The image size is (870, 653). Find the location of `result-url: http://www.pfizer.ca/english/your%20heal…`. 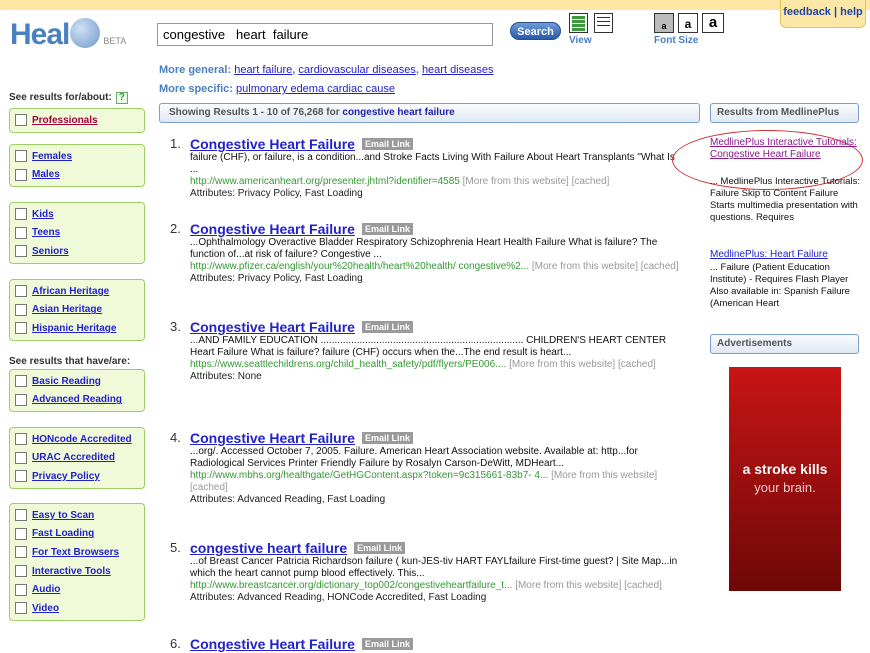

result-url: http://www.pfizer.ca/english/your%20heal… is located at coordinates (436, 267).